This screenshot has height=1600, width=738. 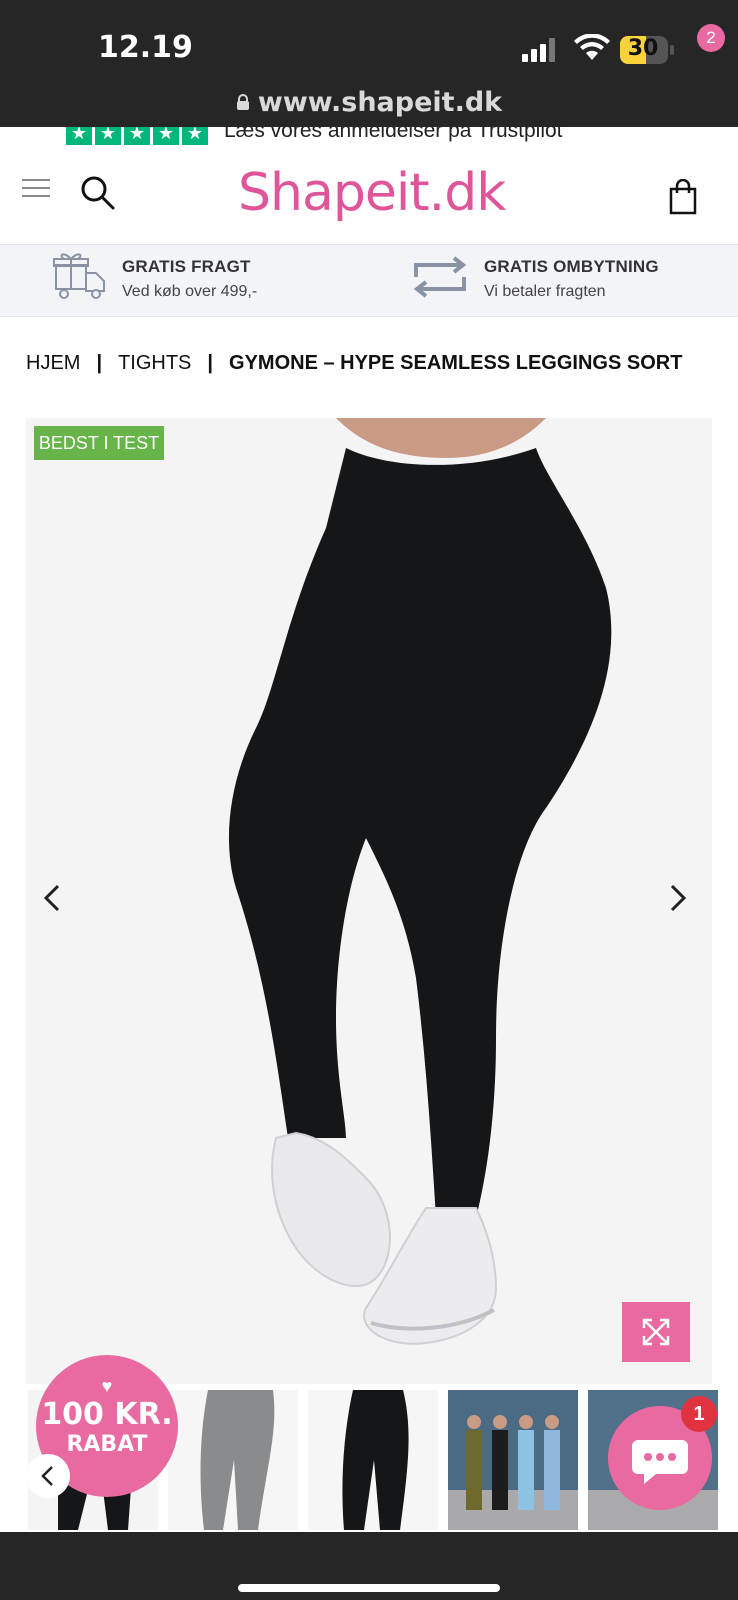 I want to click on home-indicator, so click(x=369, y=1588).